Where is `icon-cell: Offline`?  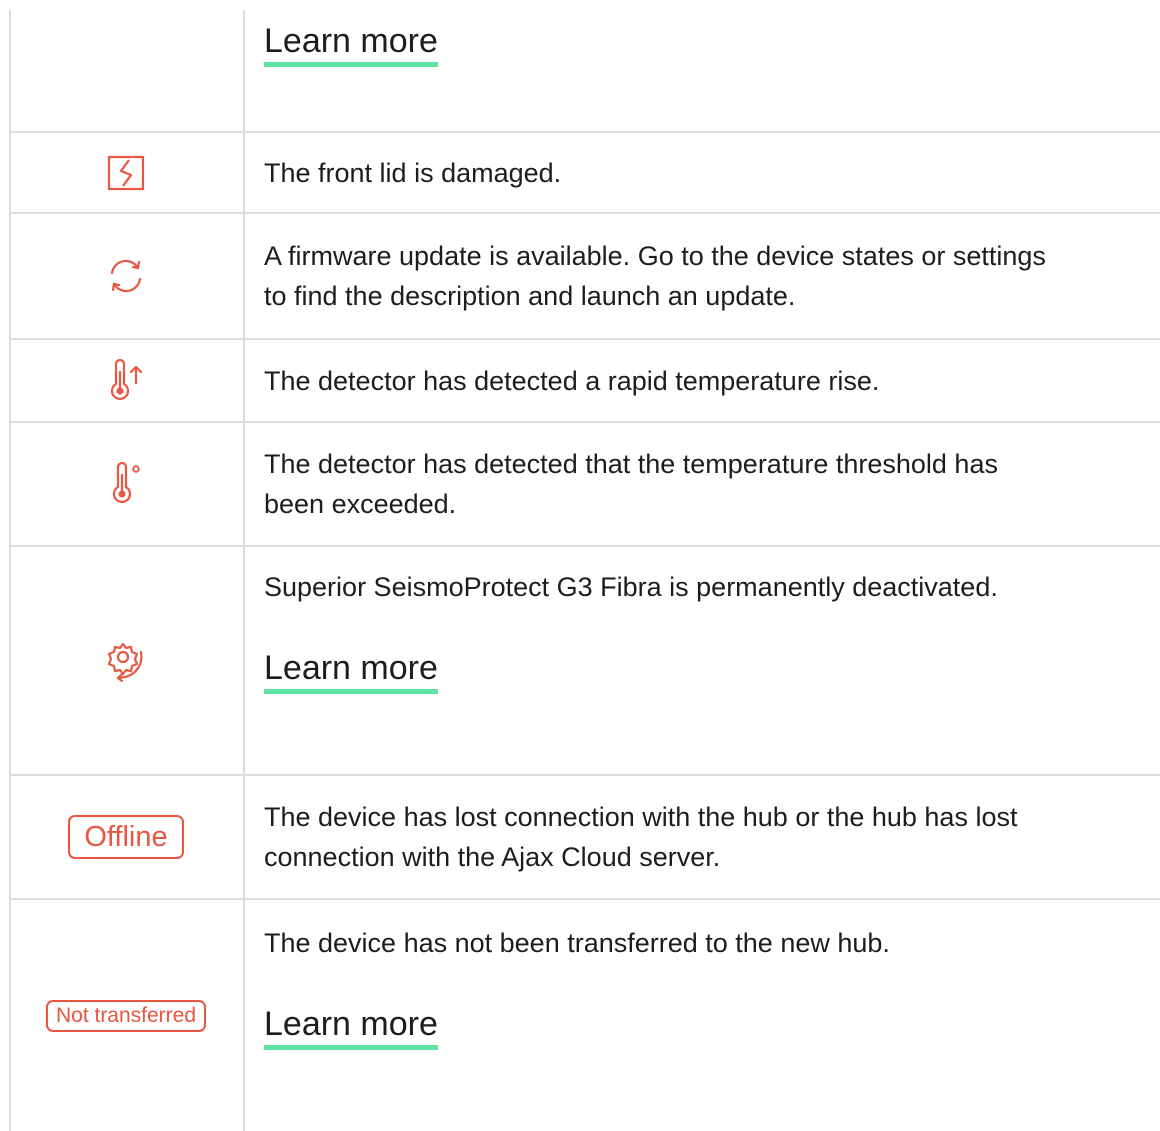
icon-cell: Offline is located at coordinates (126, 837).